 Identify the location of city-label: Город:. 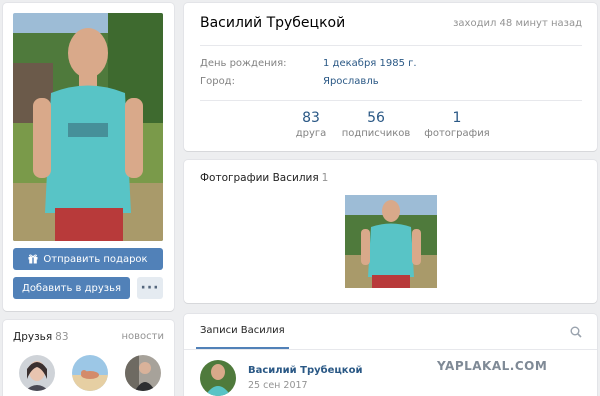
(217, 81).